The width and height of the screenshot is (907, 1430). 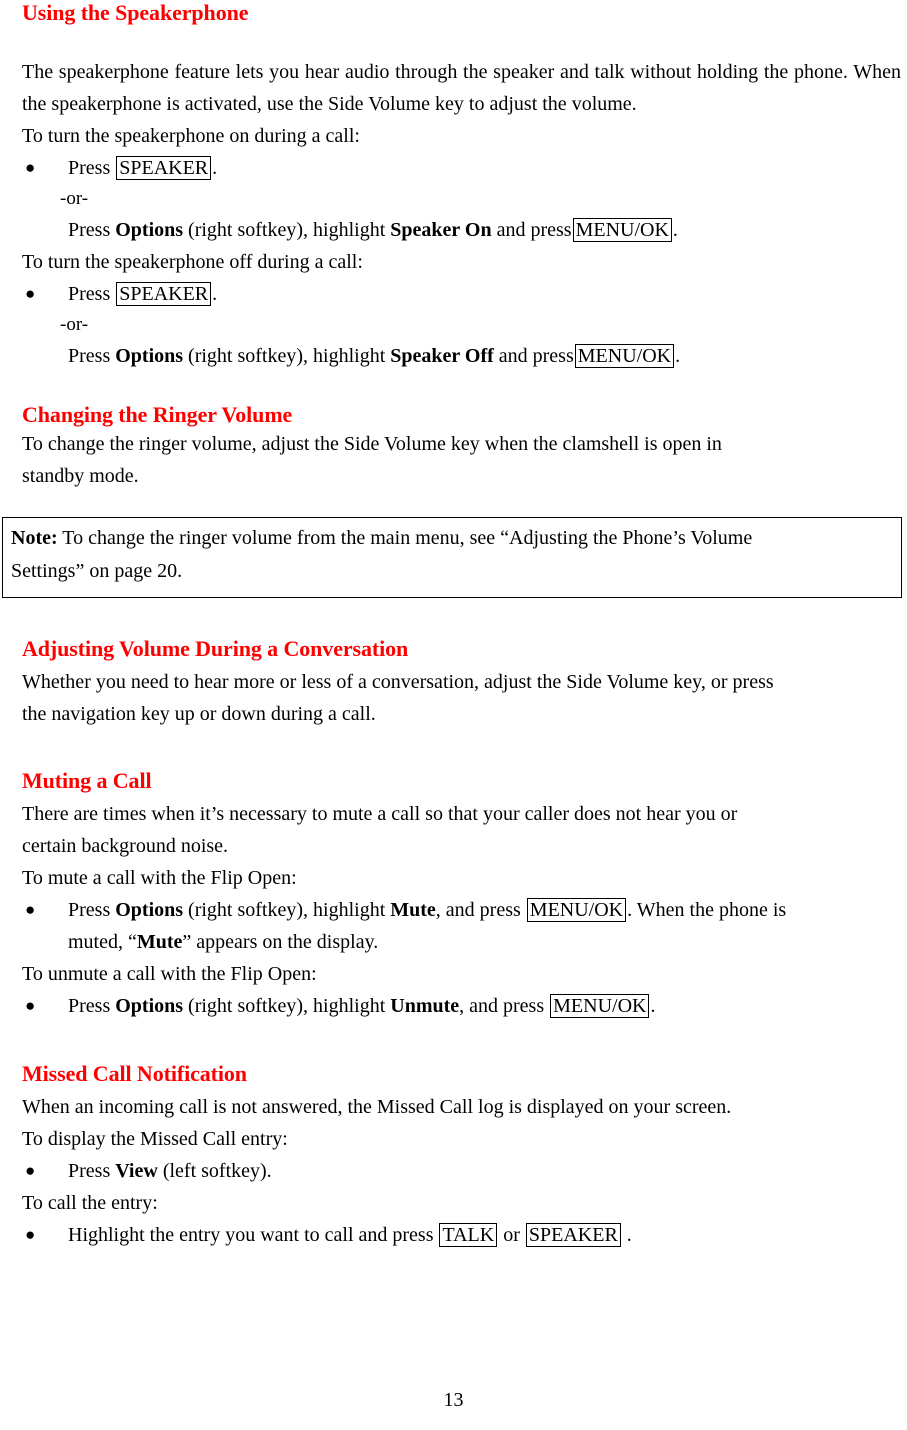 I want to click on softkey-hint: (left softkey)., so click(x=217, y=1171).